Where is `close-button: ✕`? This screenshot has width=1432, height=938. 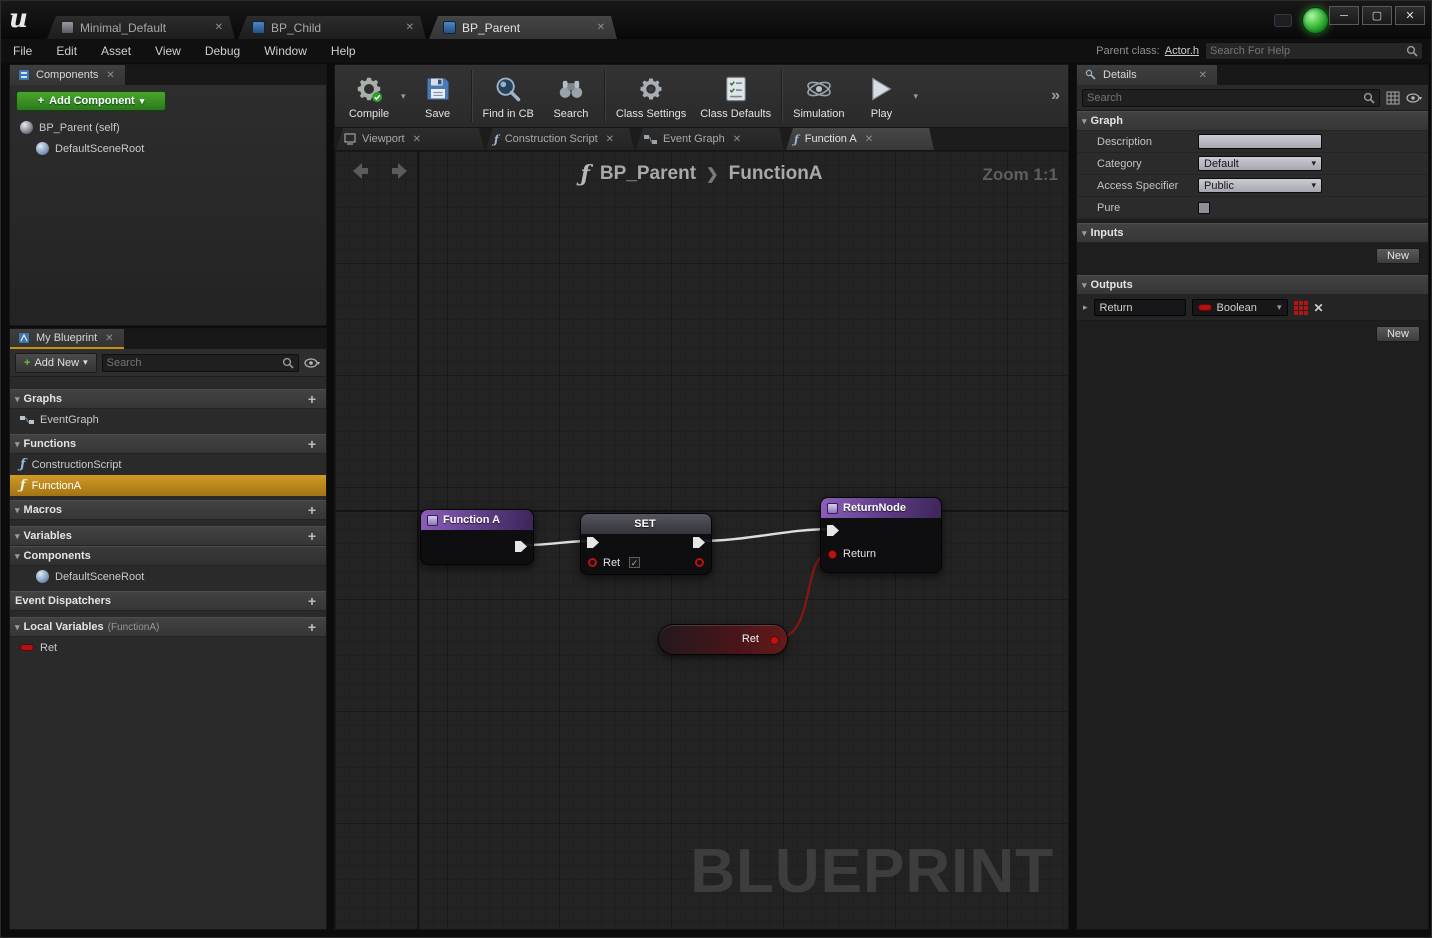
close-button: ✕ is located at coordinates (1410, 15).